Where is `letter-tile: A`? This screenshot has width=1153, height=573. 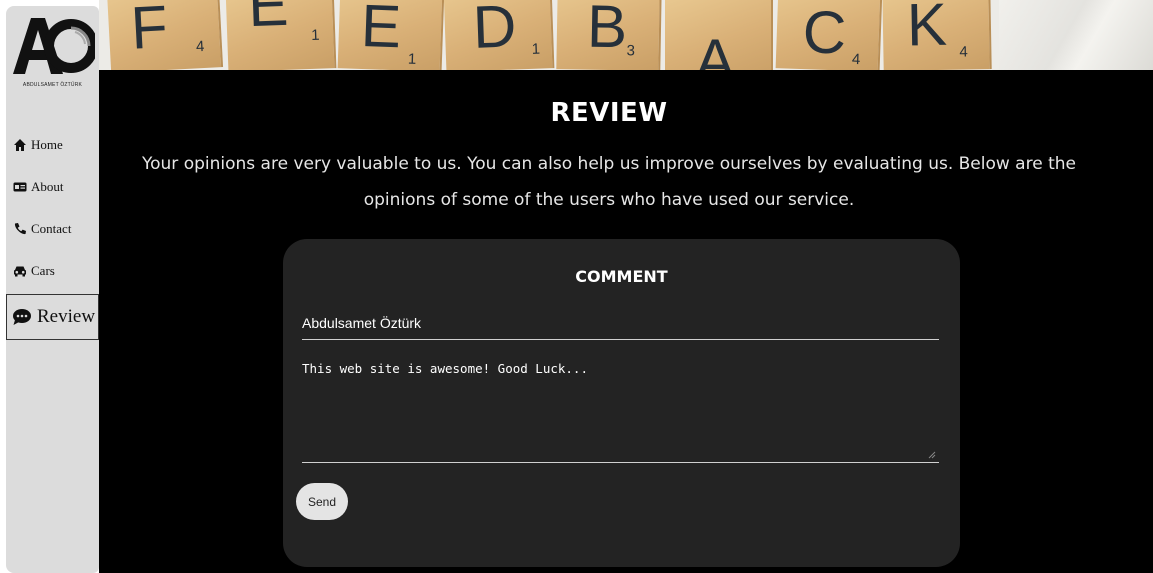 letter-tile: A is located at coordinates (719, 35).